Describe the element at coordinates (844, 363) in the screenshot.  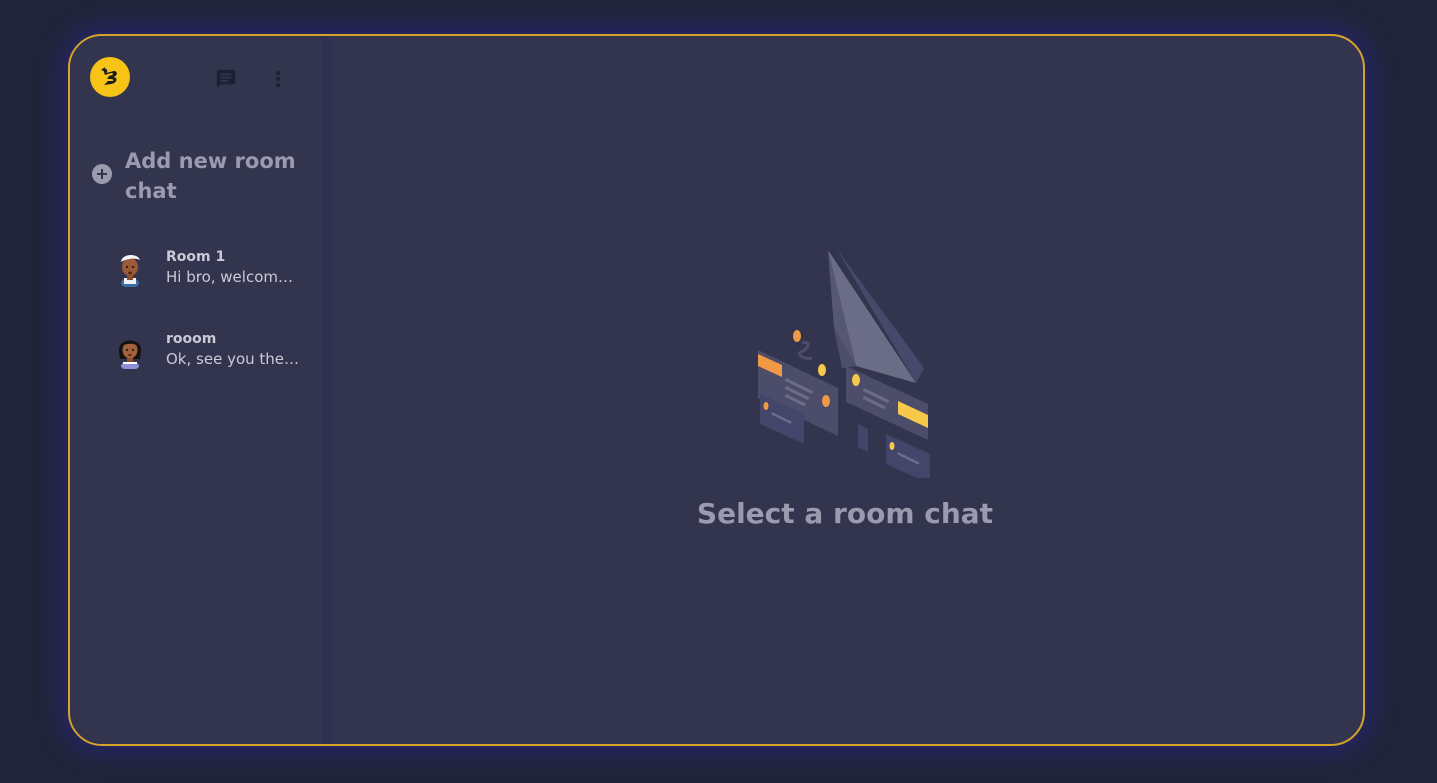
I see `empty-state-illustration` at that location.